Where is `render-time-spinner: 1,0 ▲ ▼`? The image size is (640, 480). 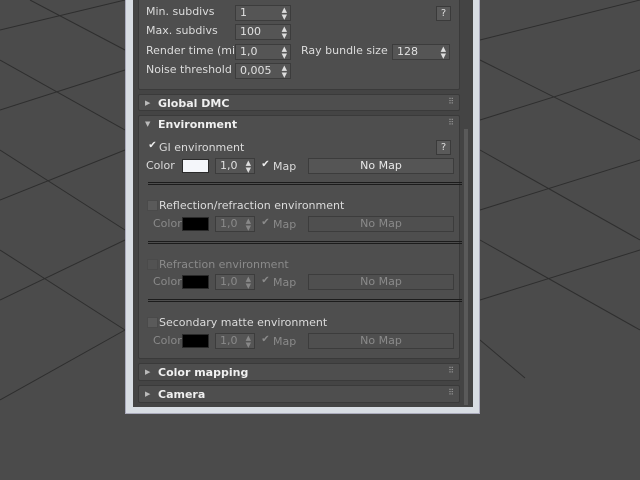
render-time-spinner: 1,0 ▲ ▼ is located at coordinates (263, 52).